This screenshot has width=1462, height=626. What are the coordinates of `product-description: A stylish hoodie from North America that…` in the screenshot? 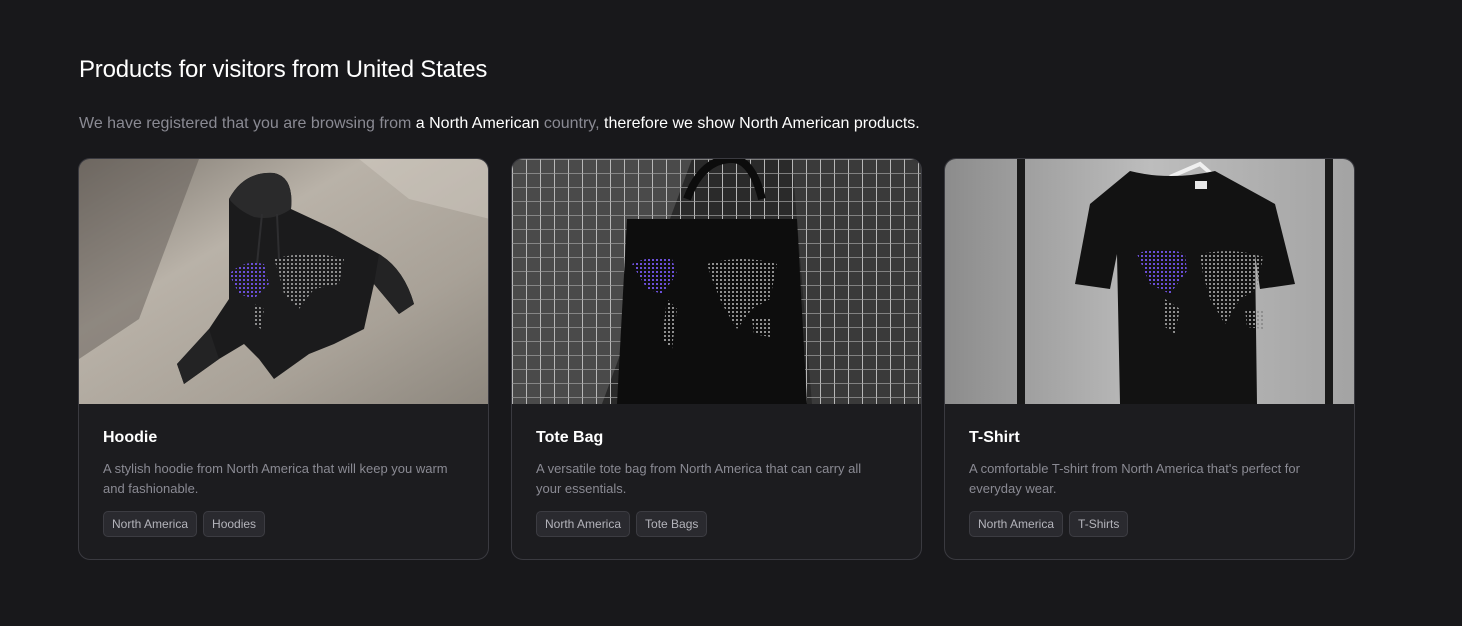 It's located at (275, 478).